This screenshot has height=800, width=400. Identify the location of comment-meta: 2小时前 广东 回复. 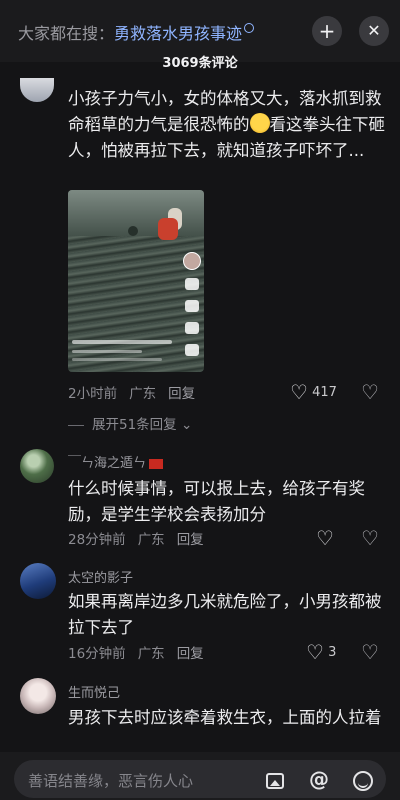
(137, 392).